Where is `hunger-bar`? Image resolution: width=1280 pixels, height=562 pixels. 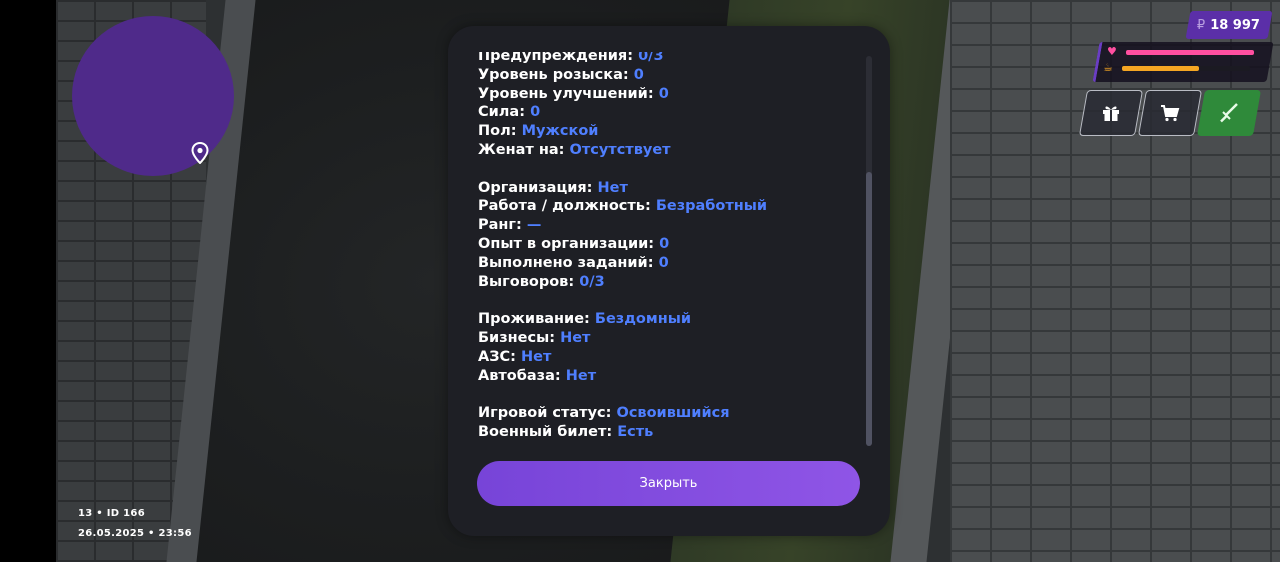
hunger-bar is located at coordinates (1186, 68).